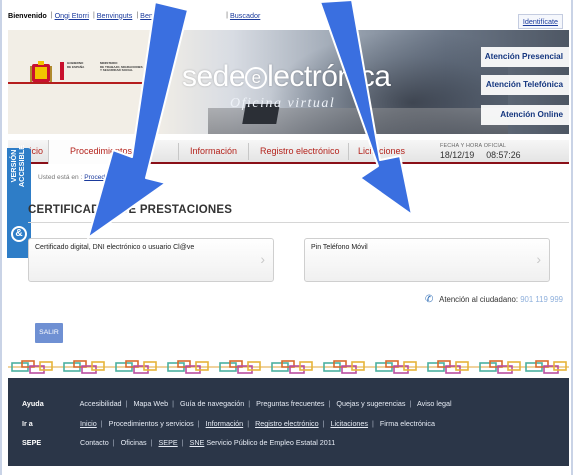 Image resolution: width=573 pixels, height=475 pixels. What do you see at coordinates (151, 423) in the screenshot?
I see `footer-link: Procedimientos y servicios` at bounding box center [151, 423].